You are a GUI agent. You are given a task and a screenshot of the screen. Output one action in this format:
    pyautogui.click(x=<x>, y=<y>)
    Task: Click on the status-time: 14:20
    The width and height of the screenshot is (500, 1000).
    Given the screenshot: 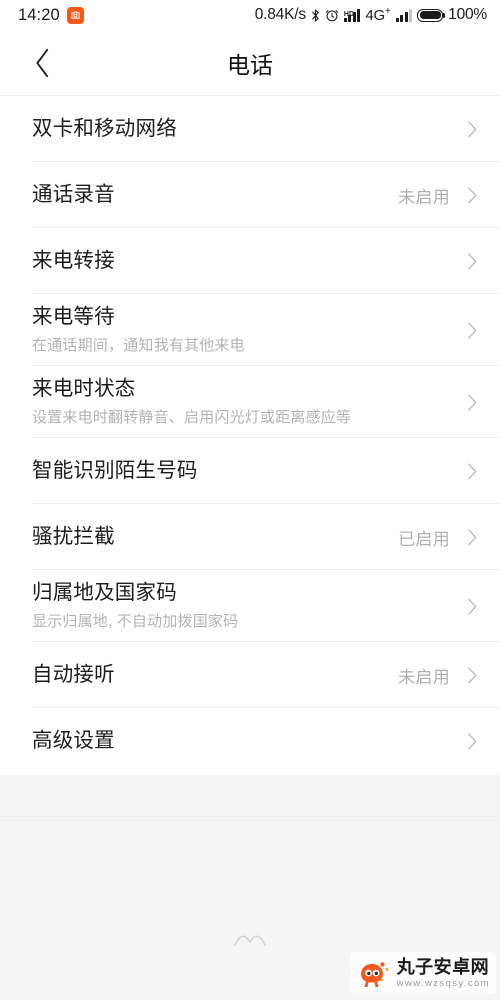 What is the action you would take?
    pyautogui.click(x=39, y=14)
    